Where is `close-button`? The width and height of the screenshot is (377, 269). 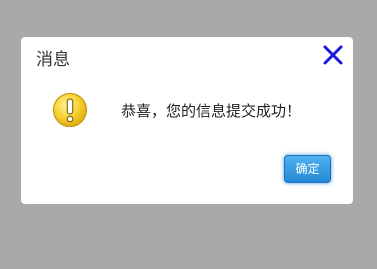 close-button is located at coordinates (333, 55).